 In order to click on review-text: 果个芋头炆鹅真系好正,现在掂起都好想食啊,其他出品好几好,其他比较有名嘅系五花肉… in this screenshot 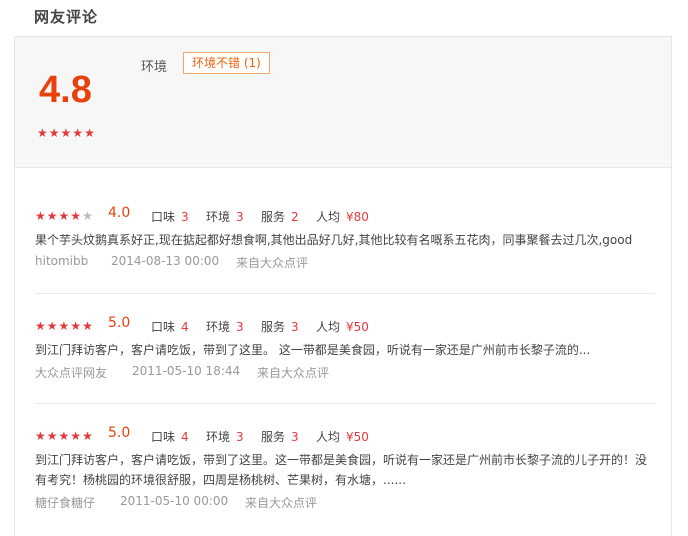, I will do `click(334, 240)`.